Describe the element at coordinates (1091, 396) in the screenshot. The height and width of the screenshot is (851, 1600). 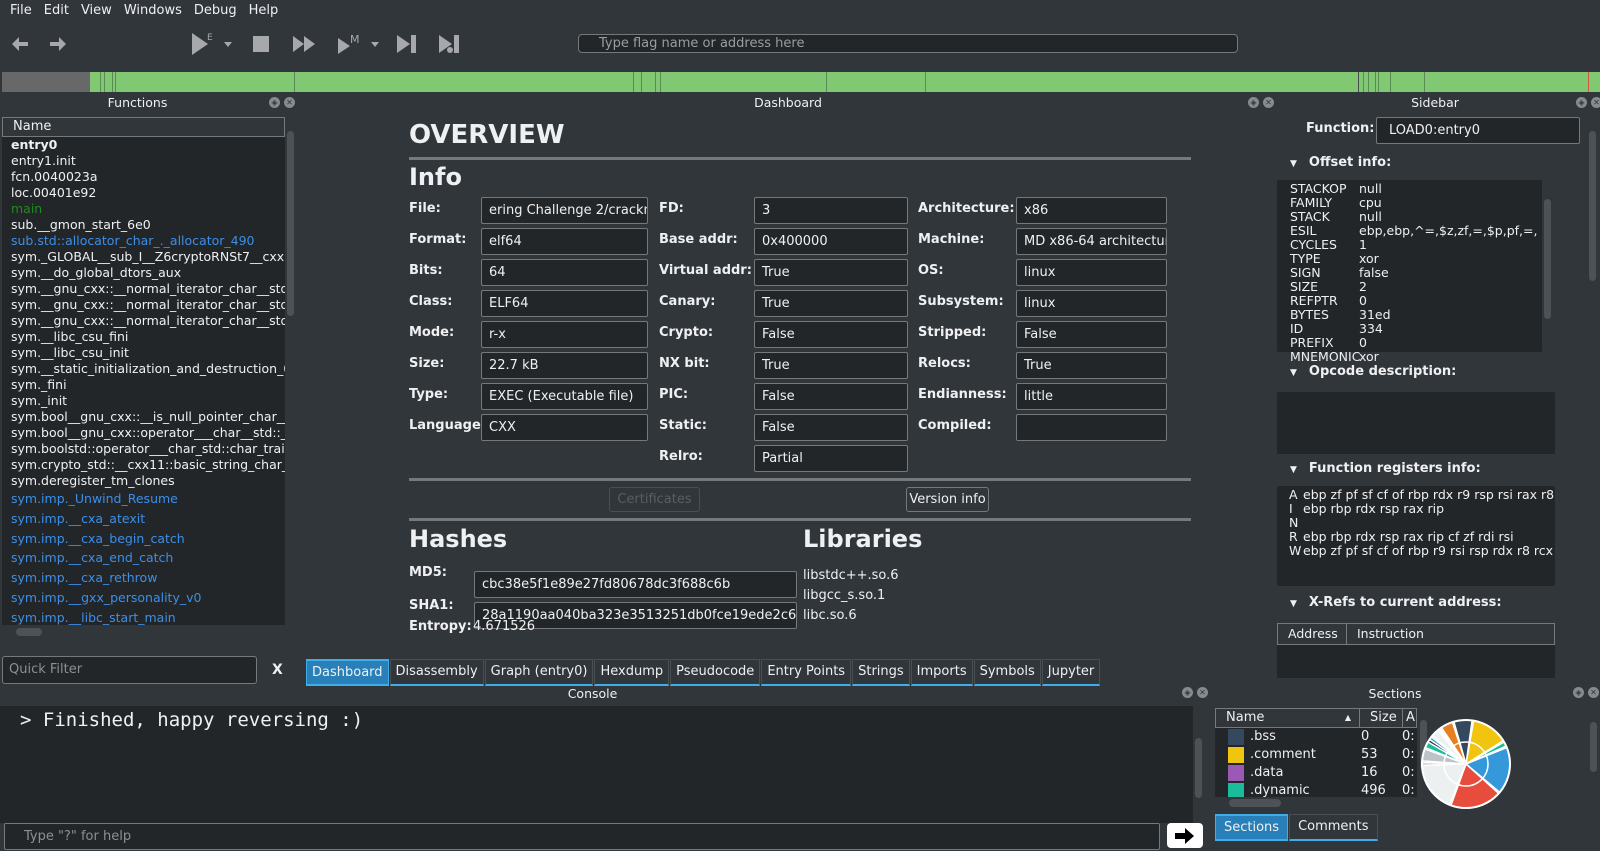
I see `info-field: little` at that location.